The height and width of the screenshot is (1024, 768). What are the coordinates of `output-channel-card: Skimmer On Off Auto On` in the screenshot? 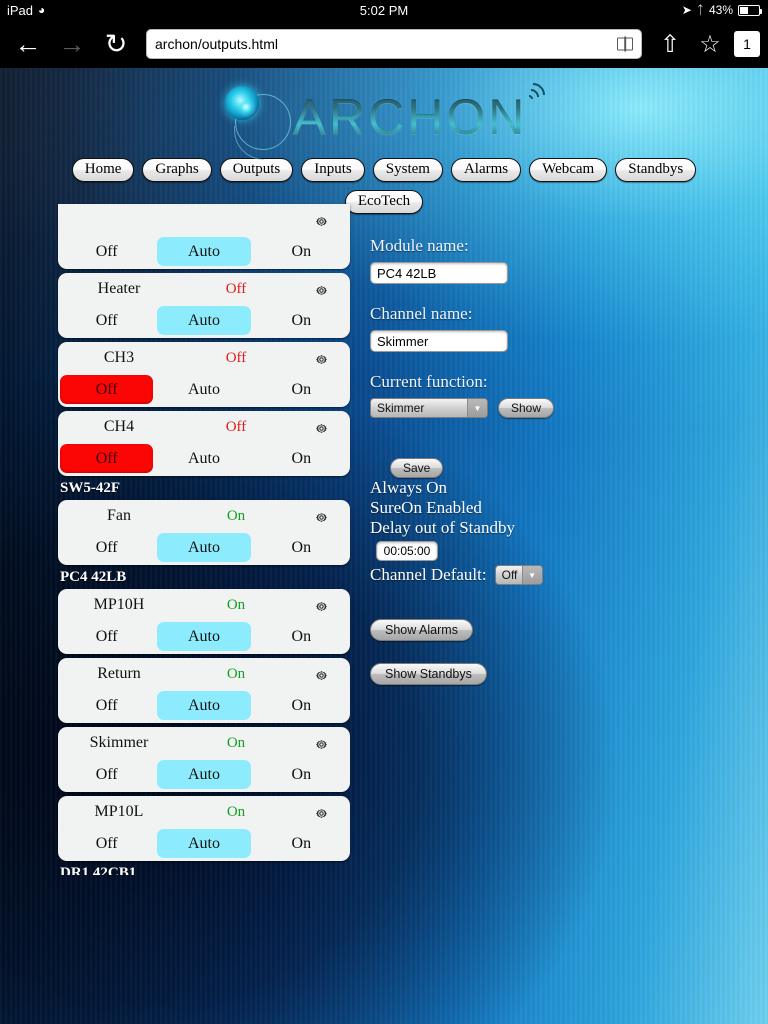 It's located at (204, 759).